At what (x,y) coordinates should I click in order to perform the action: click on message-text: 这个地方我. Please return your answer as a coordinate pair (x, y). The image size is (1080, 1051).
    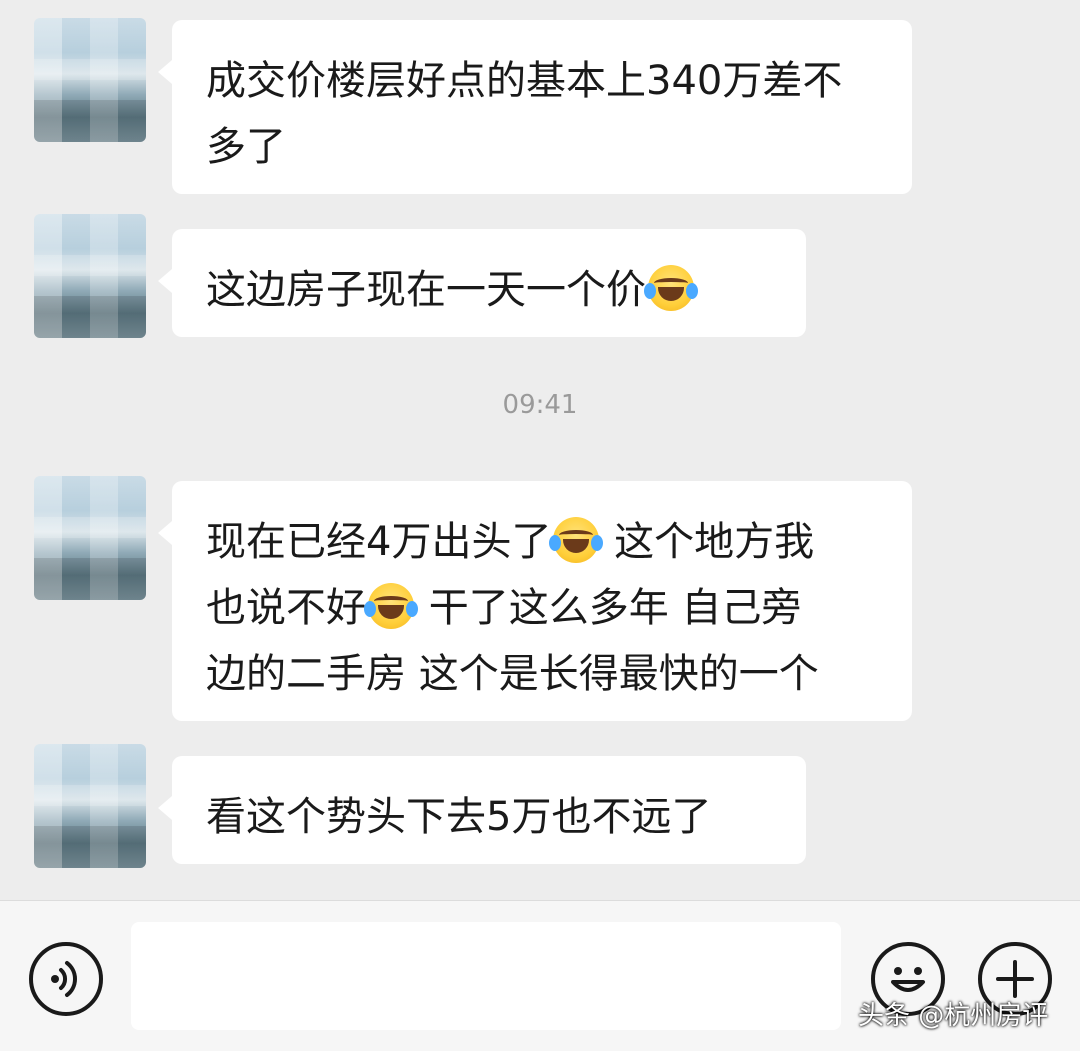
    Looking at the image, I should click on (708, 542).